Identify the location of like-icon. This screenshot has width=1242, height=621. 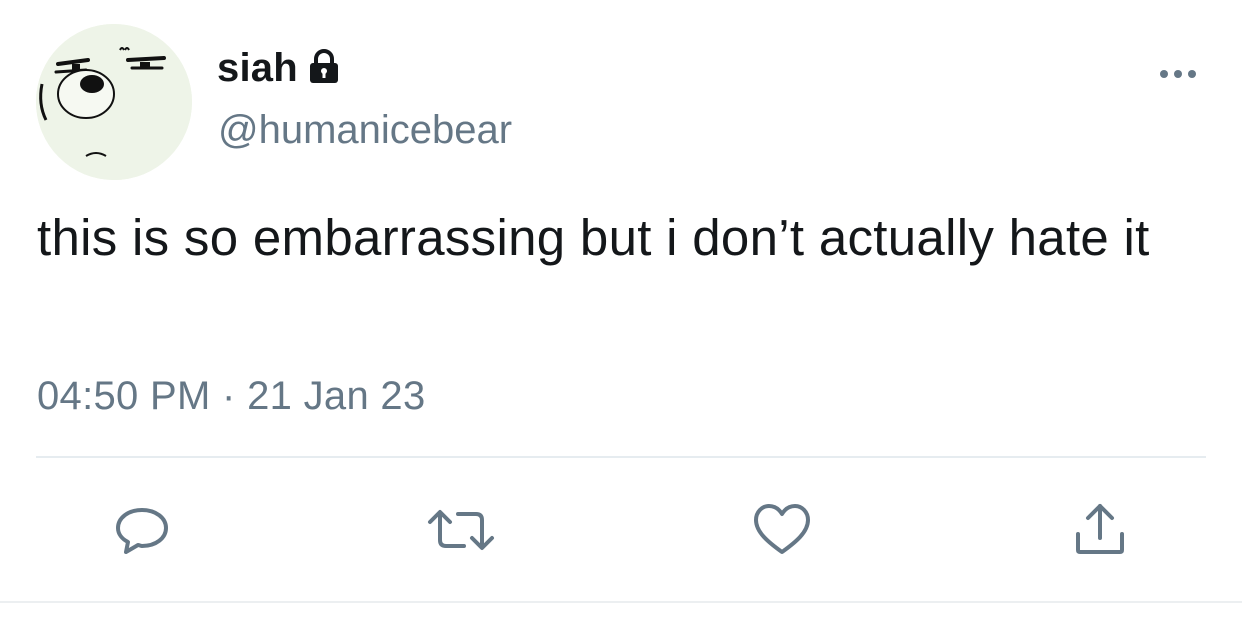
(782, 529).